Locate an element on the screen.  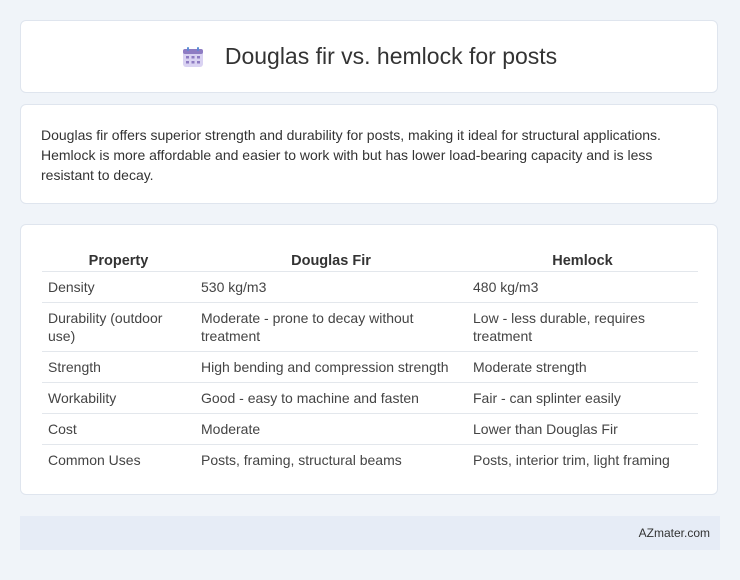
table-cell: Posts, framing, structural beams is located at coordinates (301, 460).